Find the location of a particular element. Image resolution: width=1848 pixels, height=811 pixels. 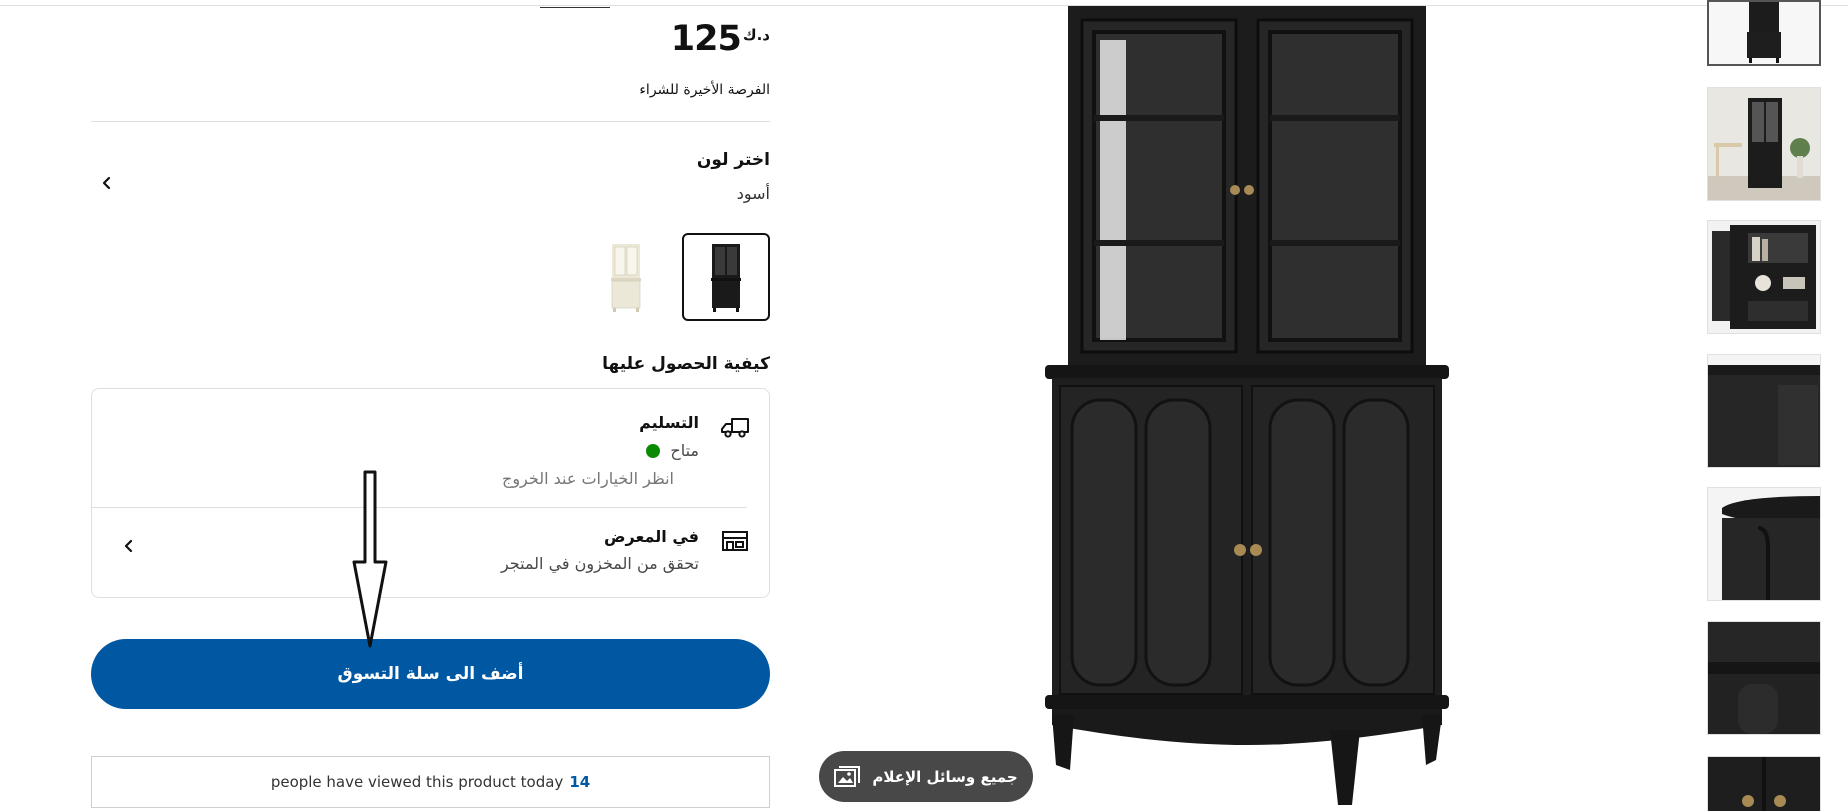

color-picker-chevron-icon is located at coordinates (107, 183).